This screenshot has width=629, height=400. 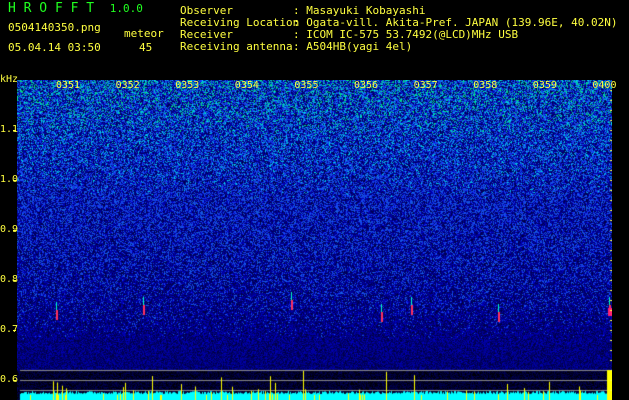 I want to click on time-label: 0351, so click(x=68, y=85).